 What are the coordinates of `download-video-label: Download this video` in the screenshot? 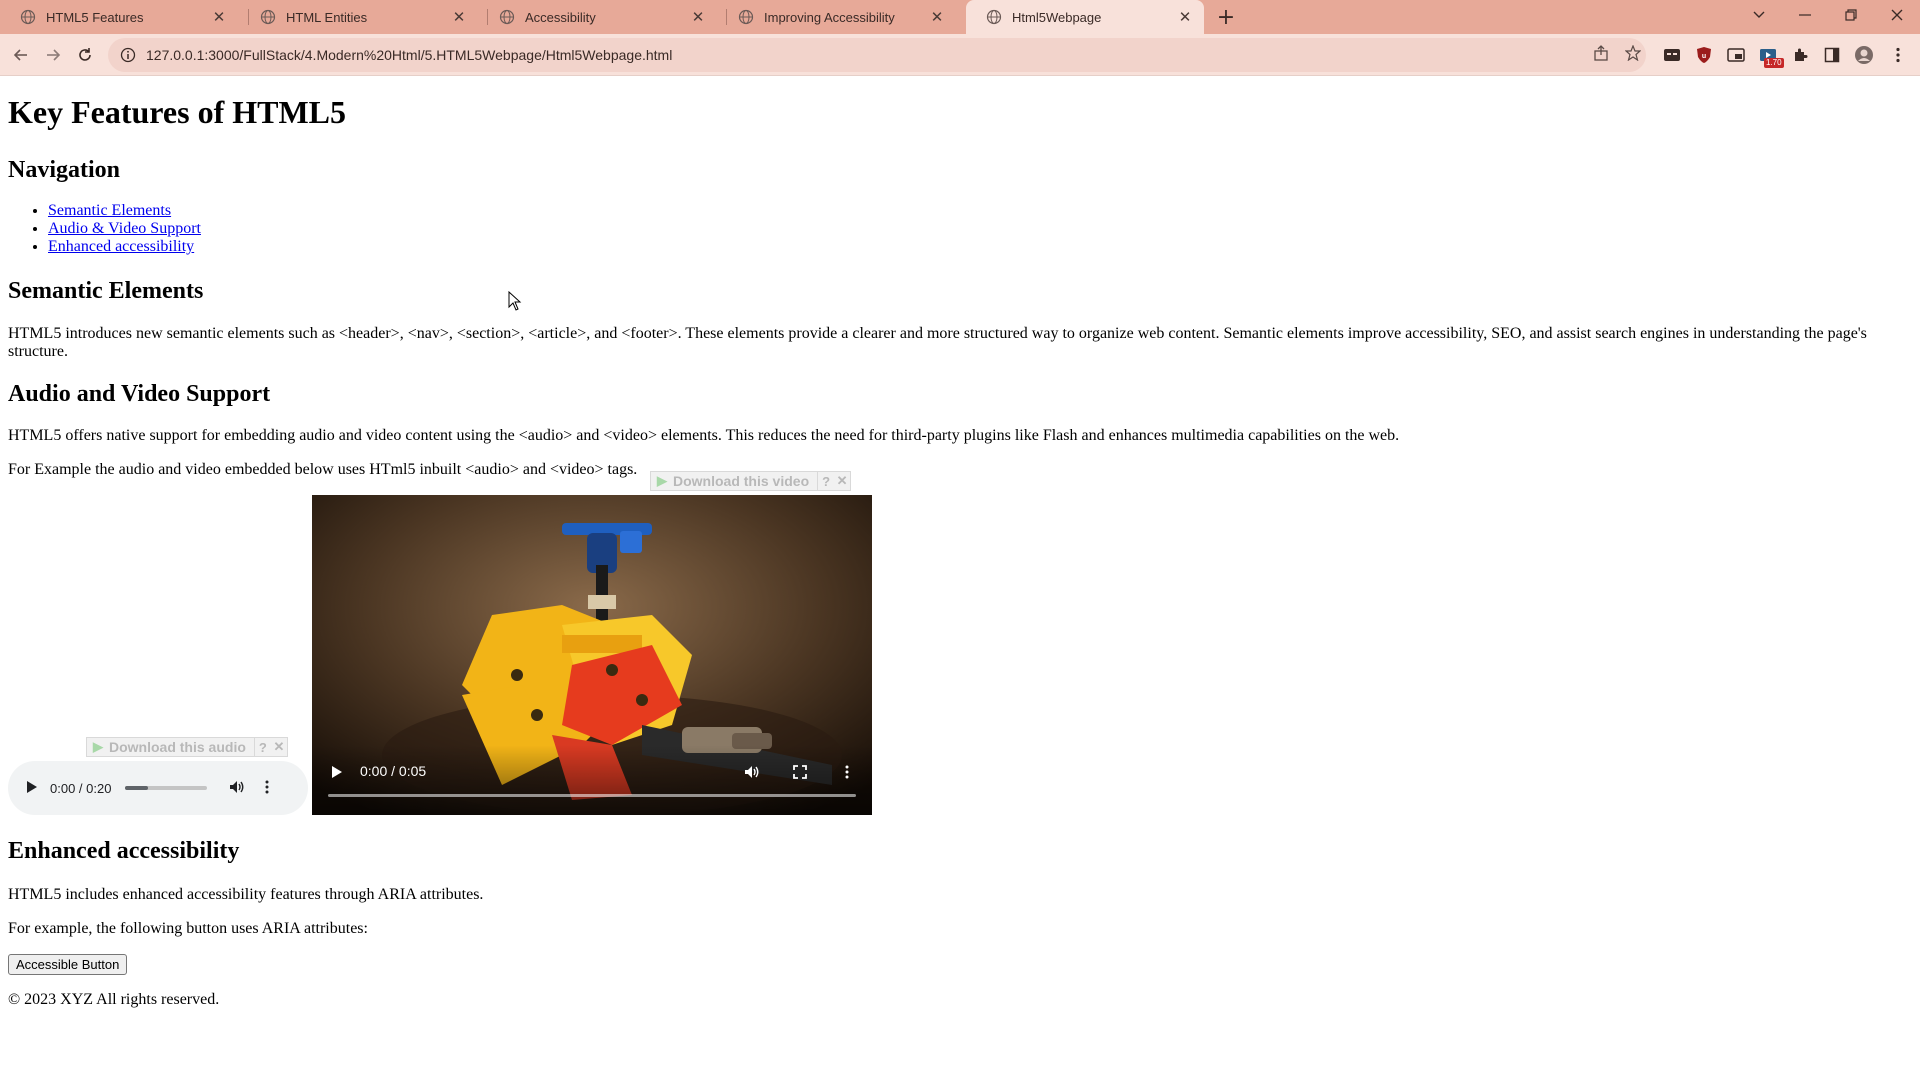 It's located at (741, 481).